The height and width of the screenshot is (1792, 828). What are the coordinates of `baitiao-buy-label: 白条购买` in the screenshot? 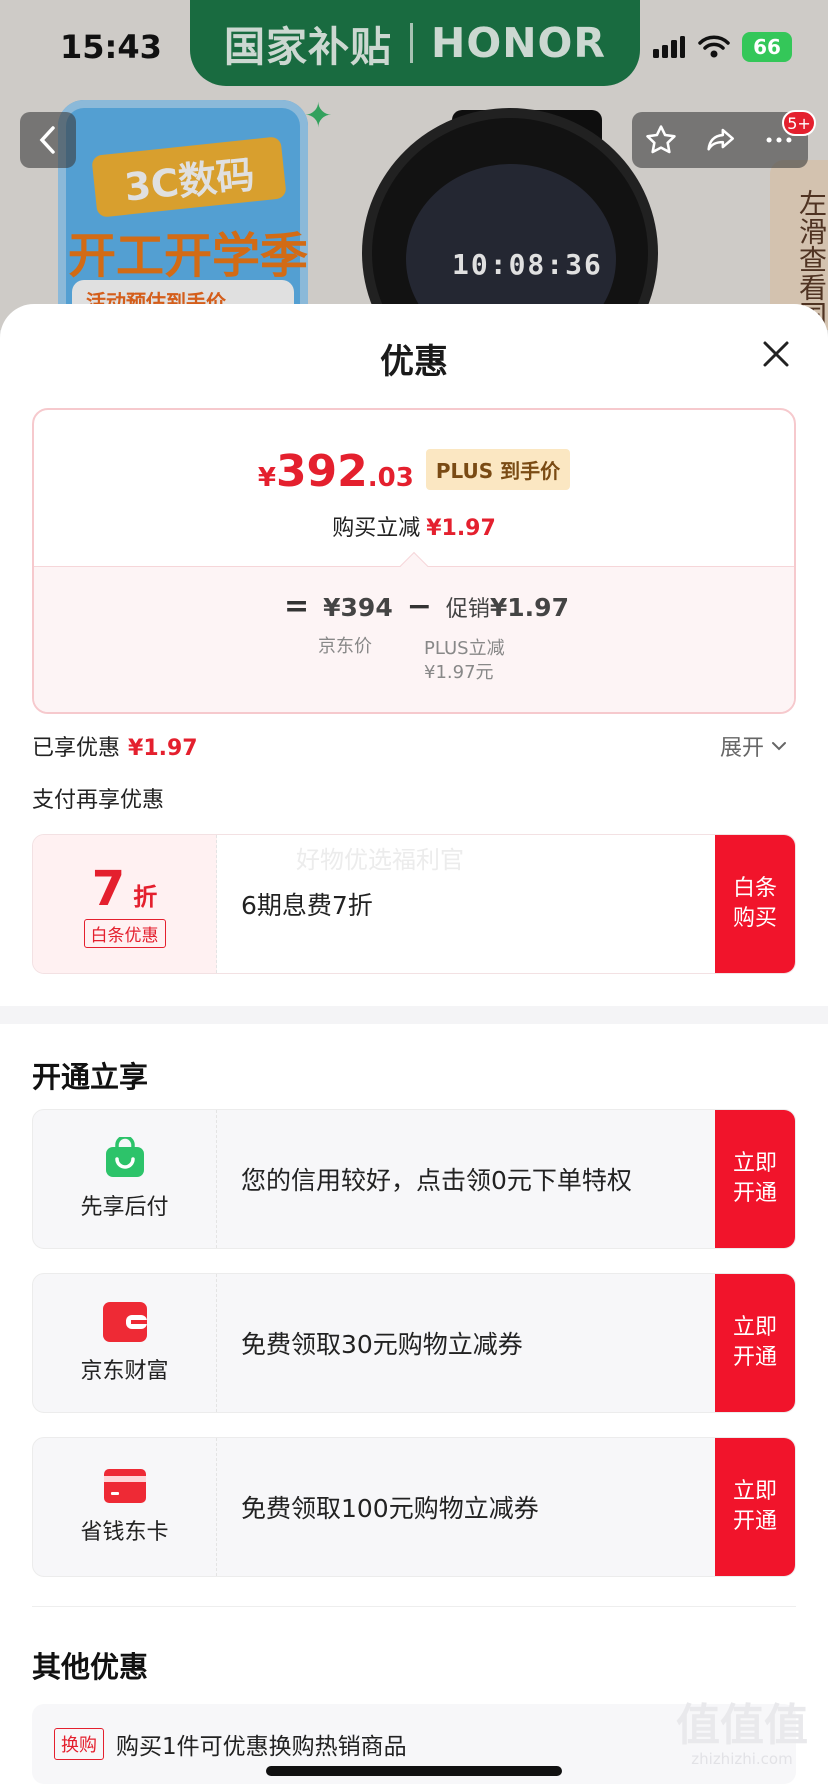 It's located at (754, 903).